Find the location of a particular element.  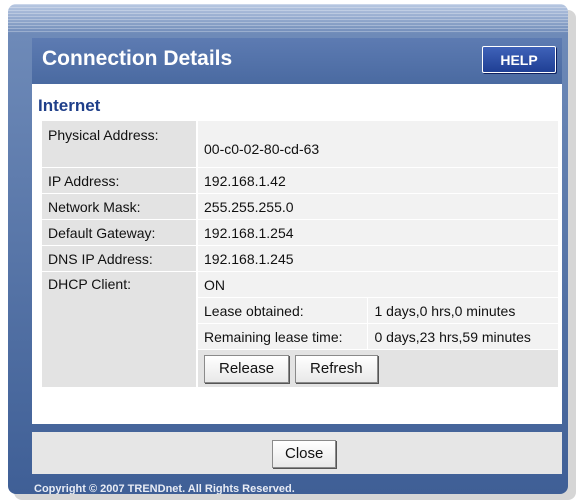

dns-ip-address-label: DNS IP Address: is located at coordinates (120, 258).